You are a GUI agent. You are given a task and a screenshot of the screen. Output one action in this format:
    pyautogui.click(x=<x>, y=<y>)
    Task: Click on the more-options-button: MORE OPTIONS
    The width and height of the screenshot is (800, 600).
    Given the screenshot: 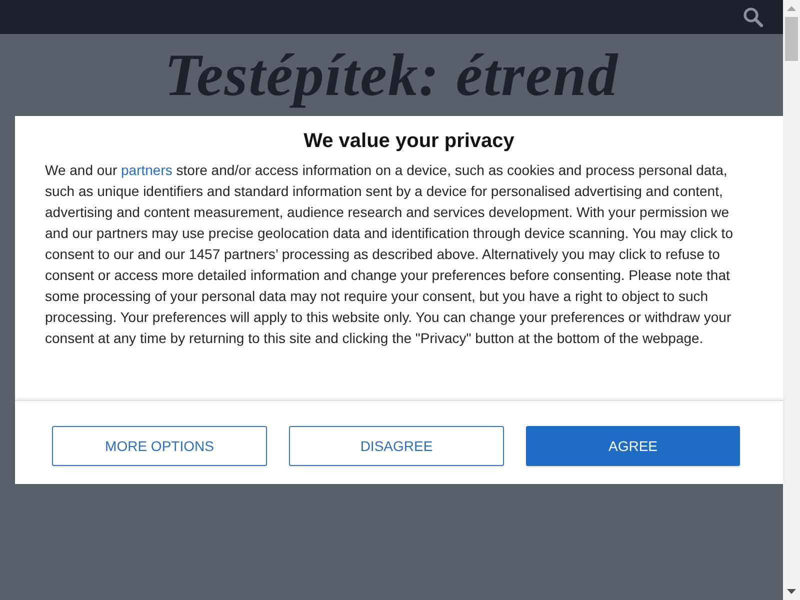 What is the action you would take?
    pyautogui.click(x=159, y=446)
    